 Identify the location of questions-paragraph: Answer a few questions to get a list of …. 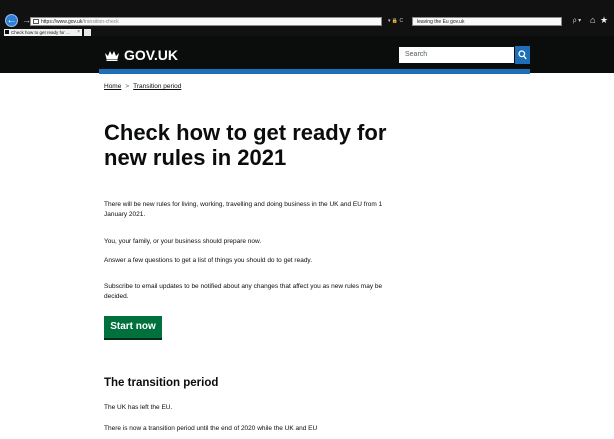
(208, 260).